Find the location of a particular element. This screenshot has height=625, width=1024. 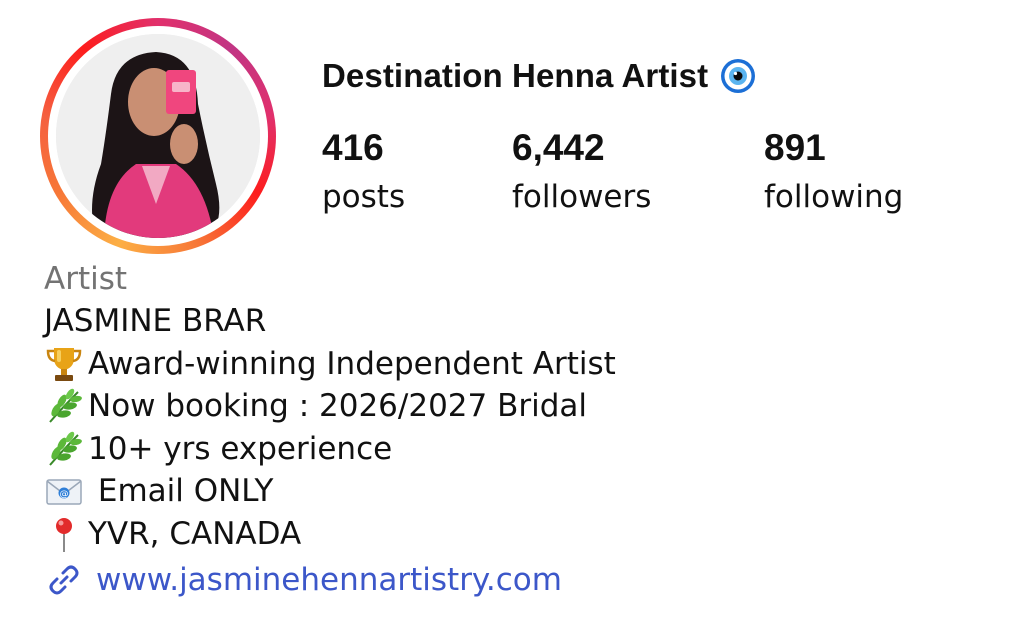

bio-line-booking: Now booking : 2026/2027 Bridal is located at coordinates (524, 406).